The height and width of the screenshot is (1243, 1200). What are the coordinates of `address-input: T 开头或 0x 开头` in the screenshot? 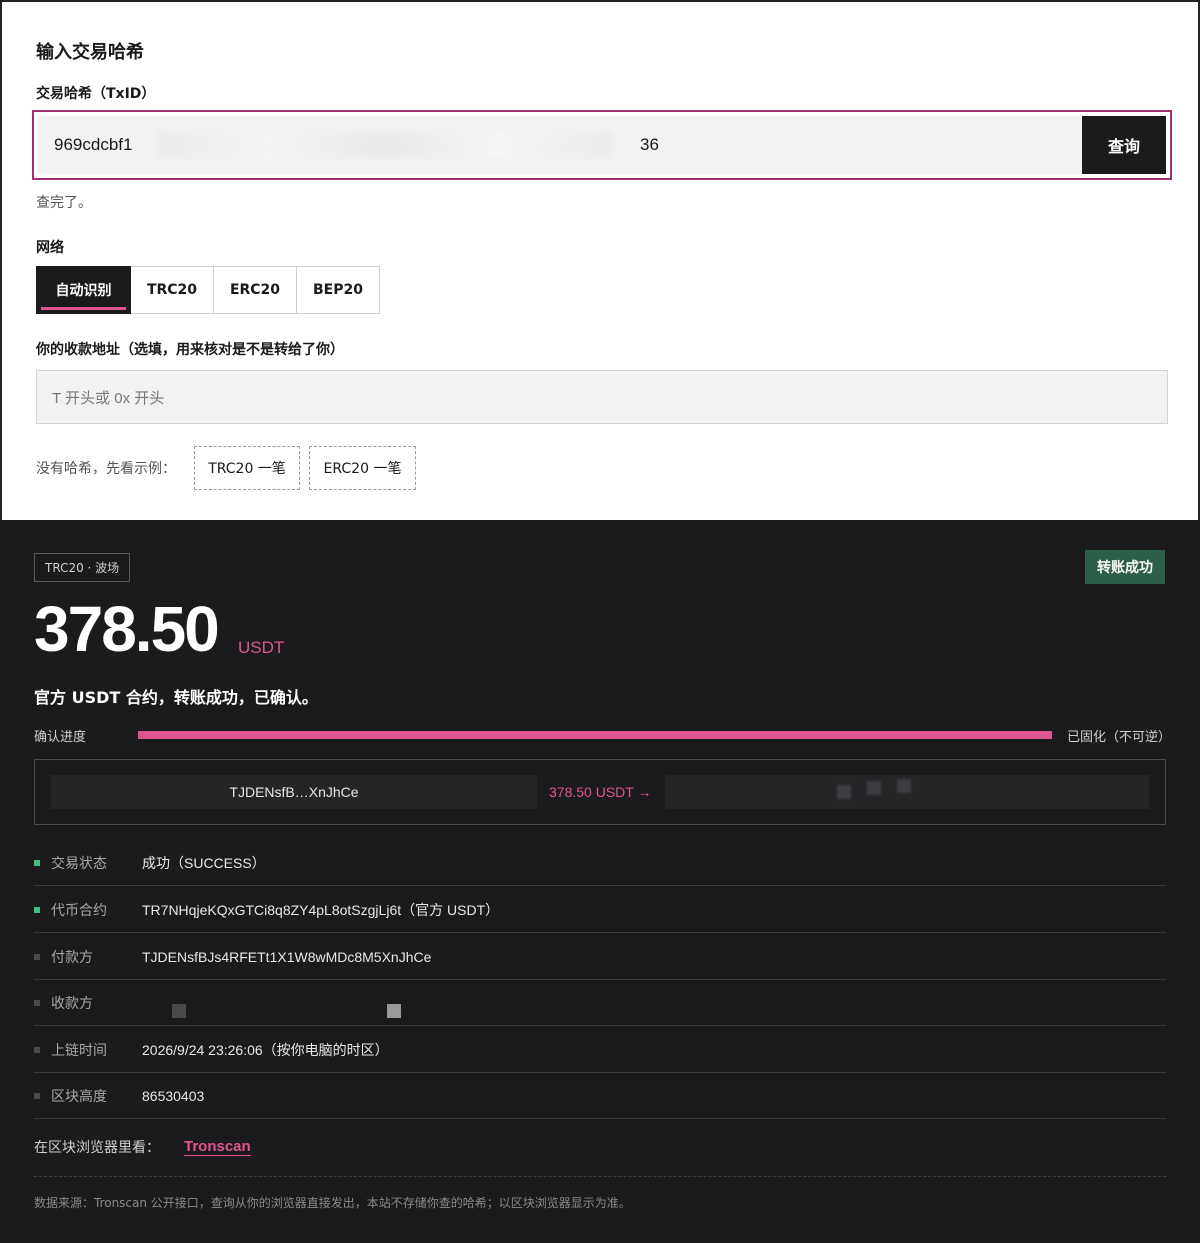 It's located at (602, 397).